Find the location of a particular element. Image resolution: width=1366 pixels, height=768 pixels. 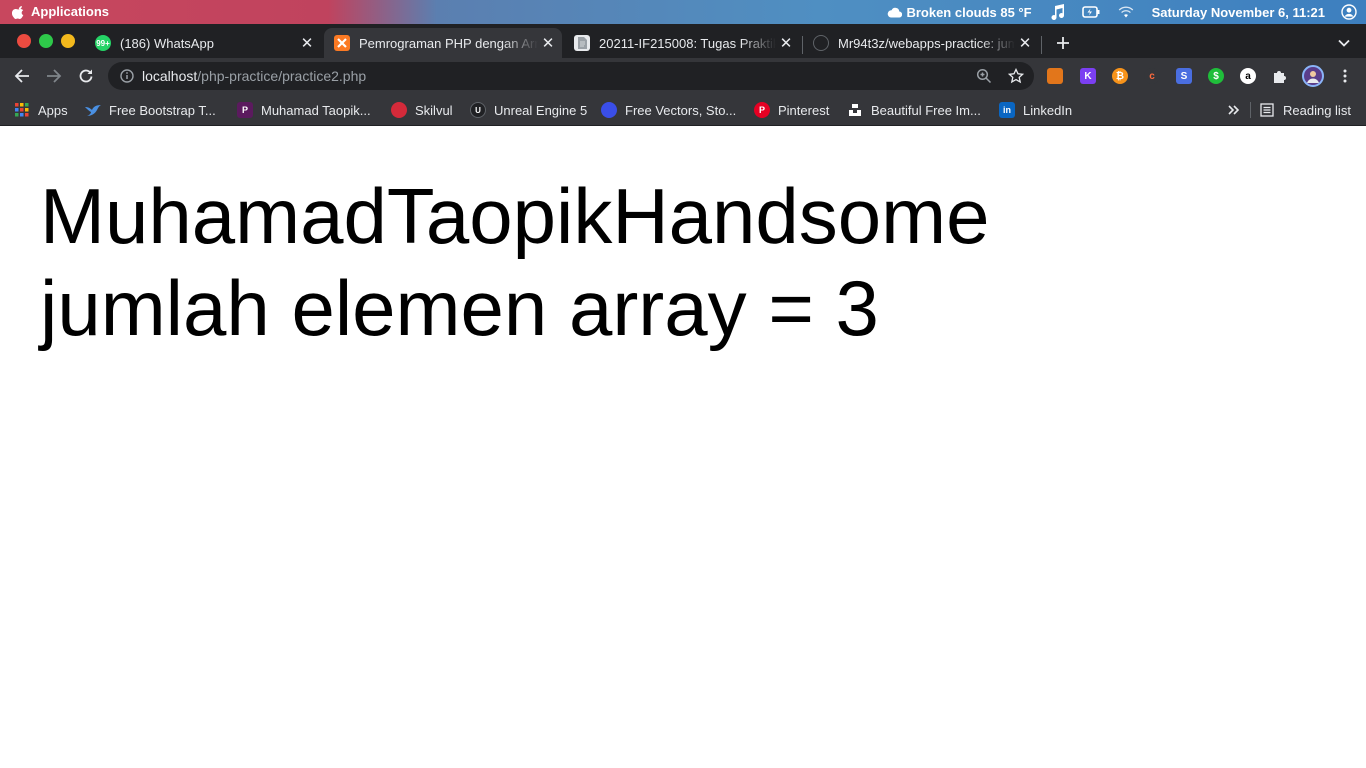

url-host: localhost is located at coordinates (170, 76).